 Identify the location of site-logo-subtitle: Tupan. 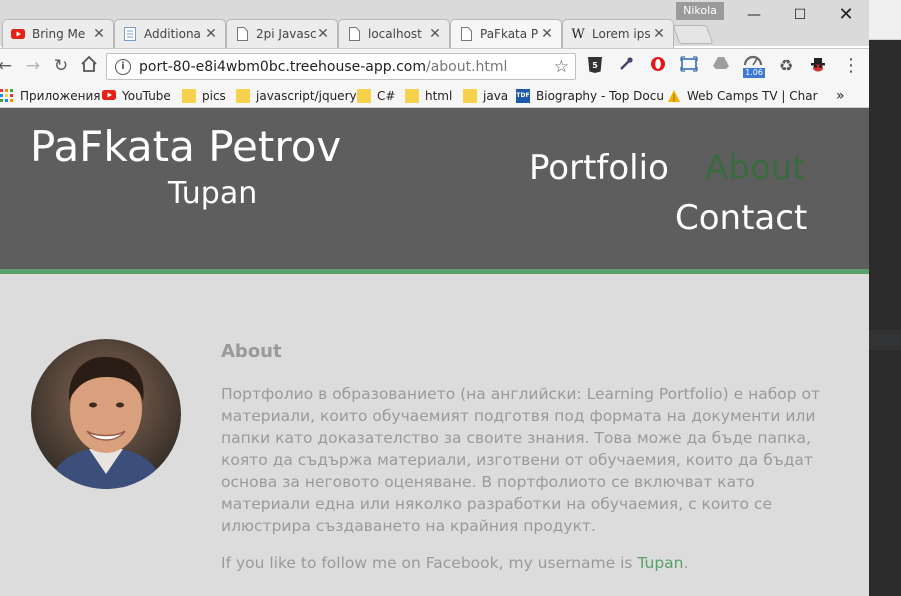
(213, 193).